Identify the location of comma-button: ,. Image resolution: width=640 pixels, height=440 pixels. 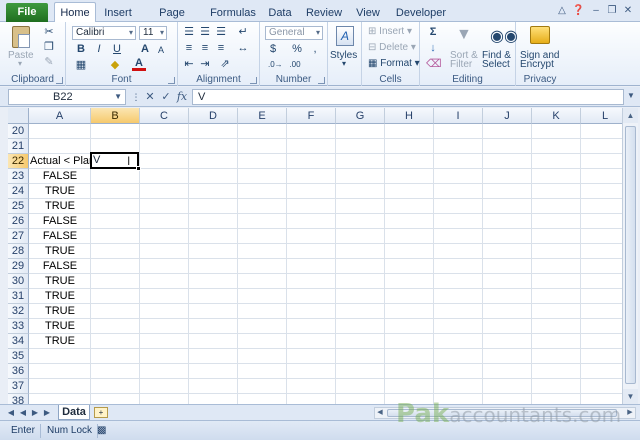
(315, 49).